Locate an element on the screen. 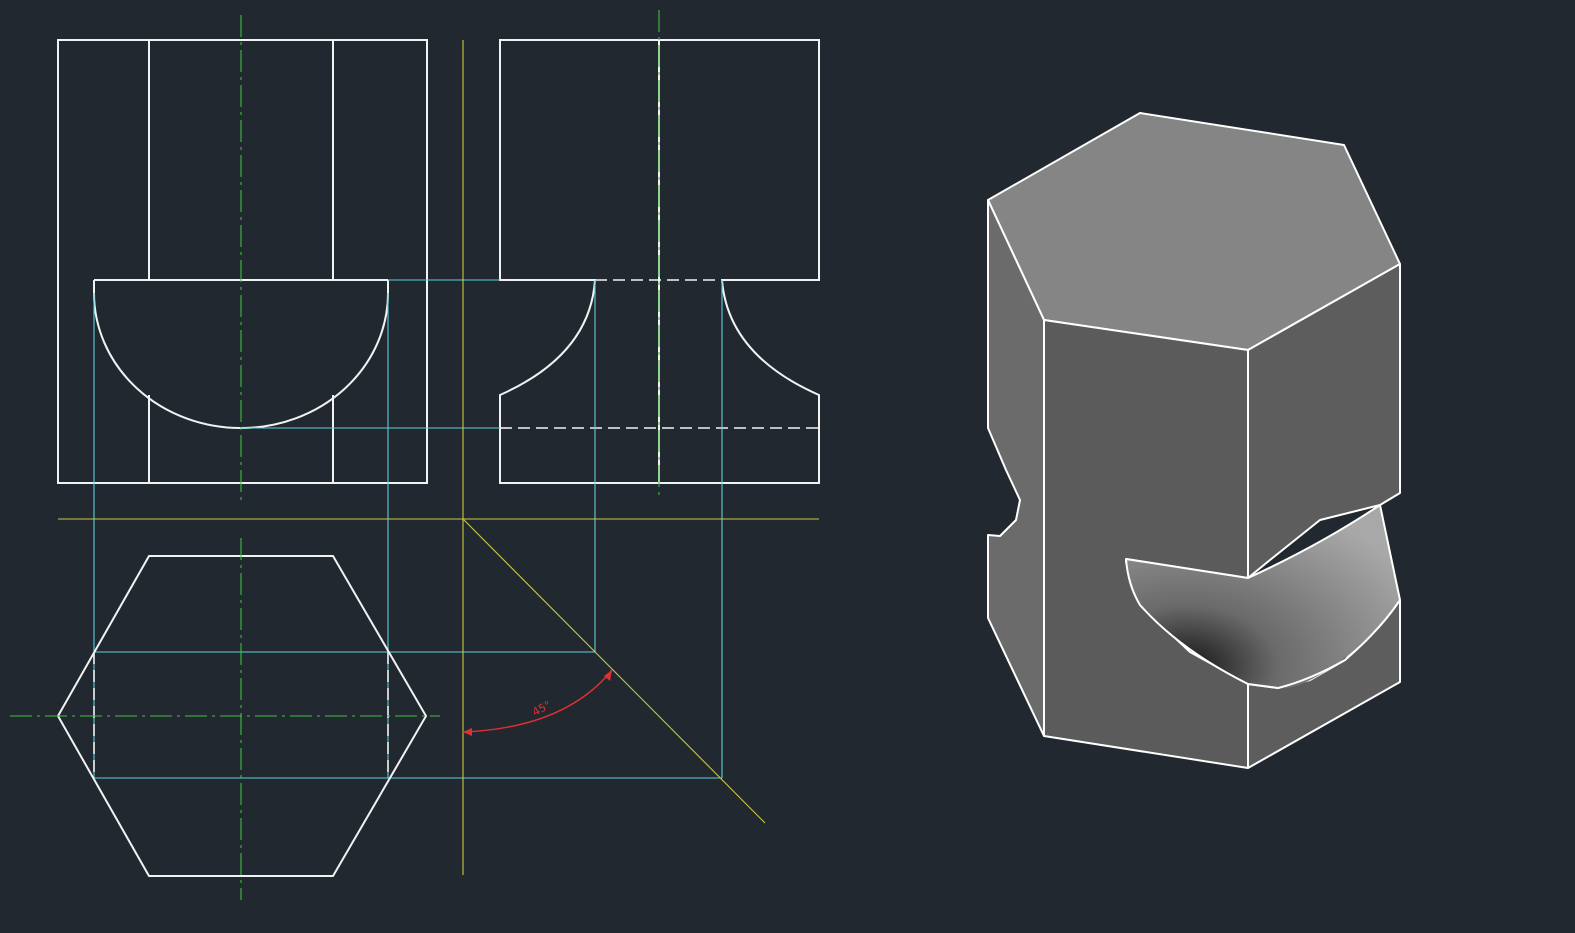 This screenshot has height=933, width=1575. side-view is located at coordinates (659, 255).